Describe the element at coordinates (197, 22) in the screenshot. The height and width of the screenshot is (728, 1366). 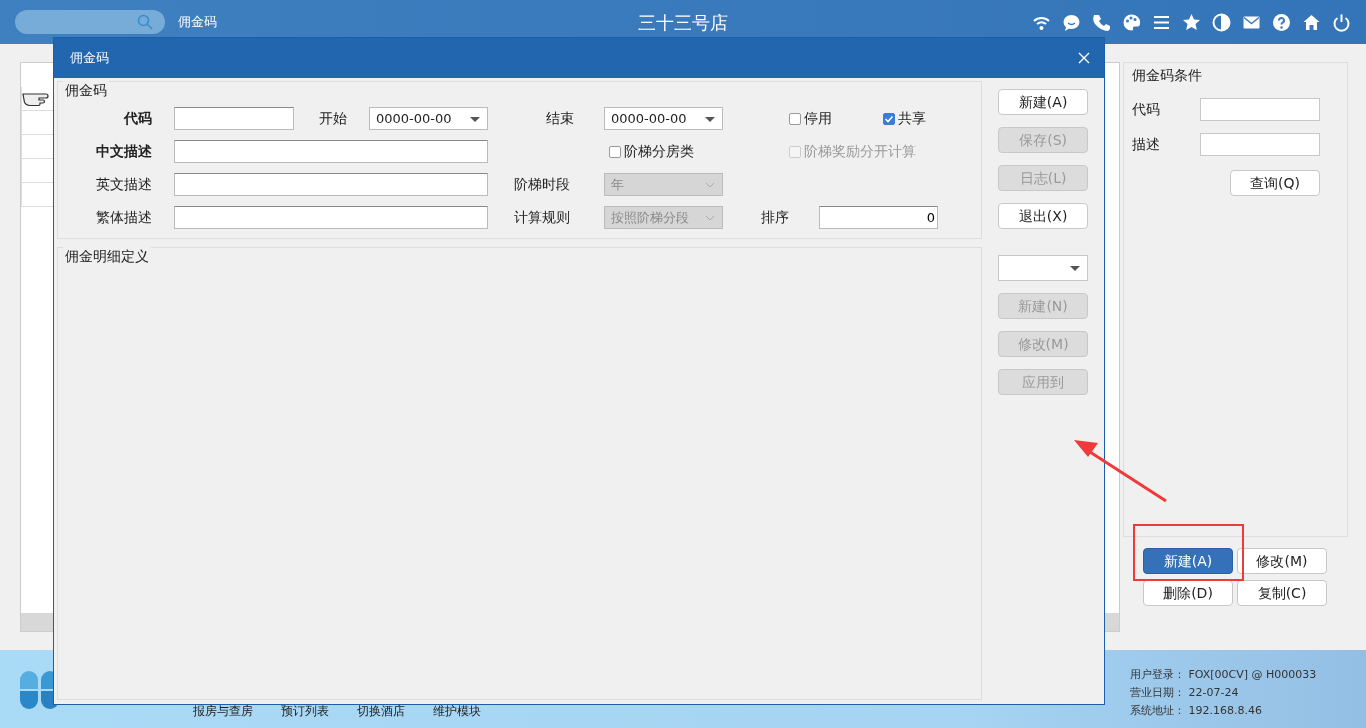
I see `module-title: 佣金码` at that location.